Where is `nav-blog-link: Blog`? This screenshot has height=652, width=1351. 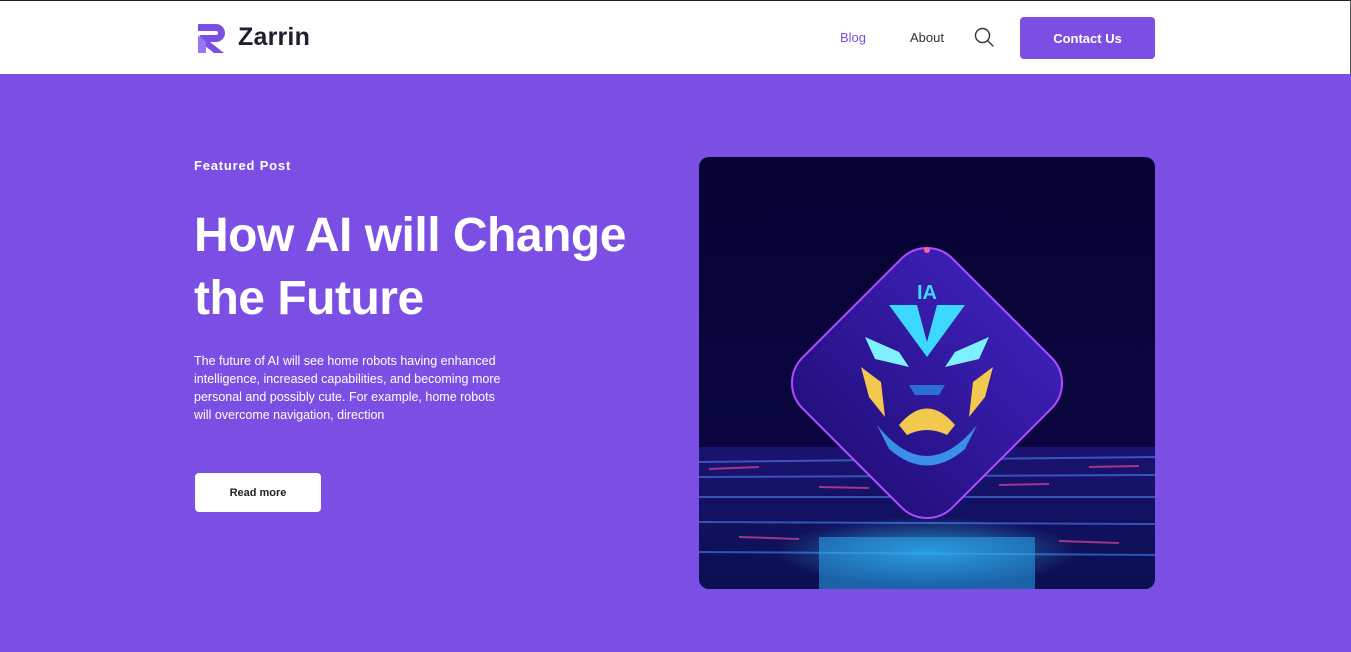 nav-blog-link: Blog is located at coordinates (853, 37).